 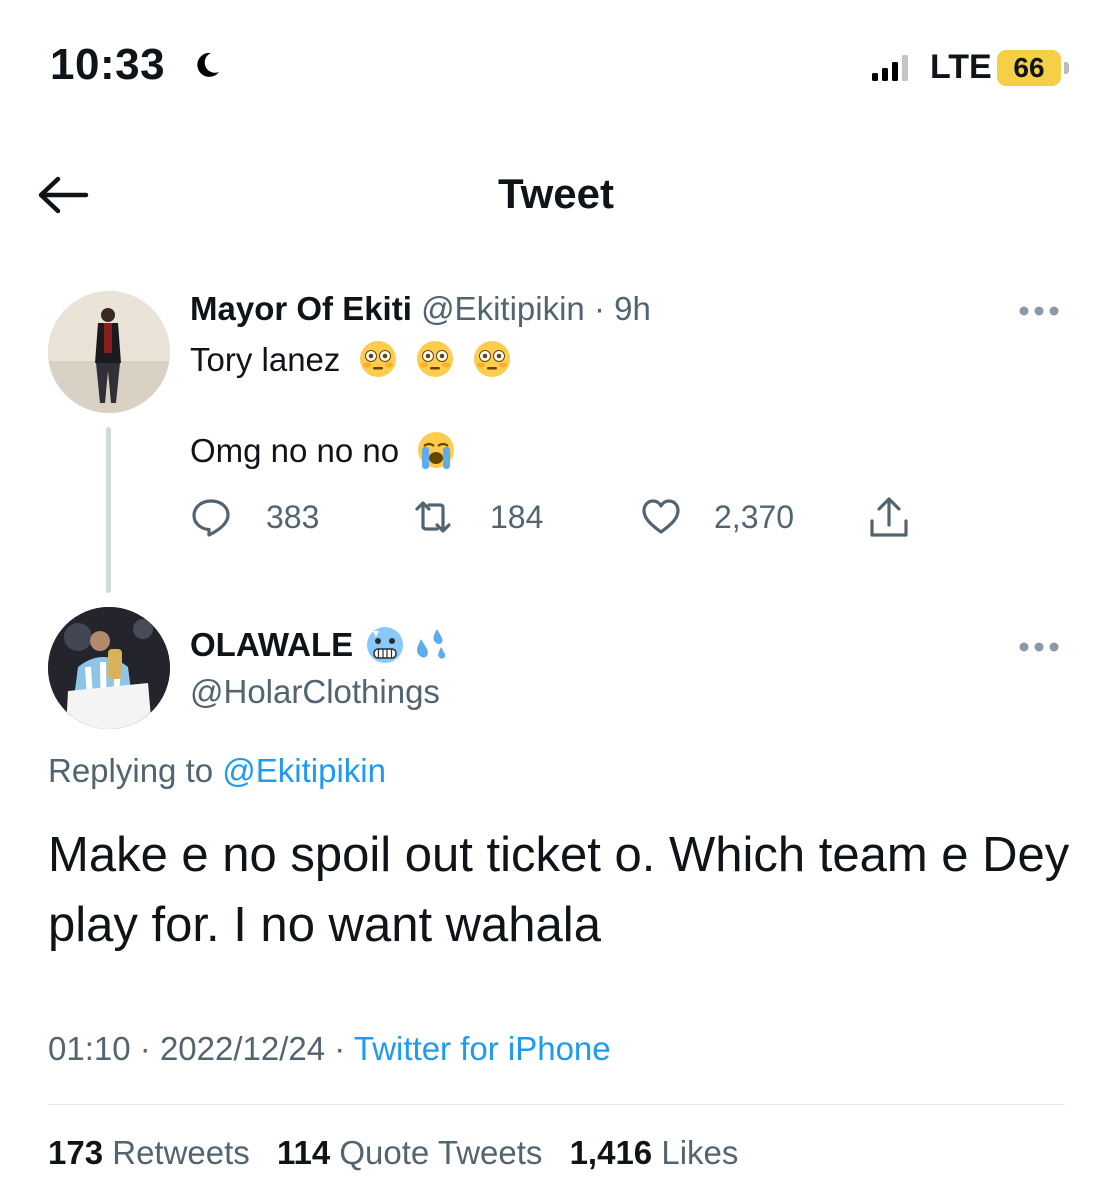 What do you see at coordinates (315, 692) in the screenshot?
I see `author-handle: @HolarClothings` at bounding box center [315, 692].